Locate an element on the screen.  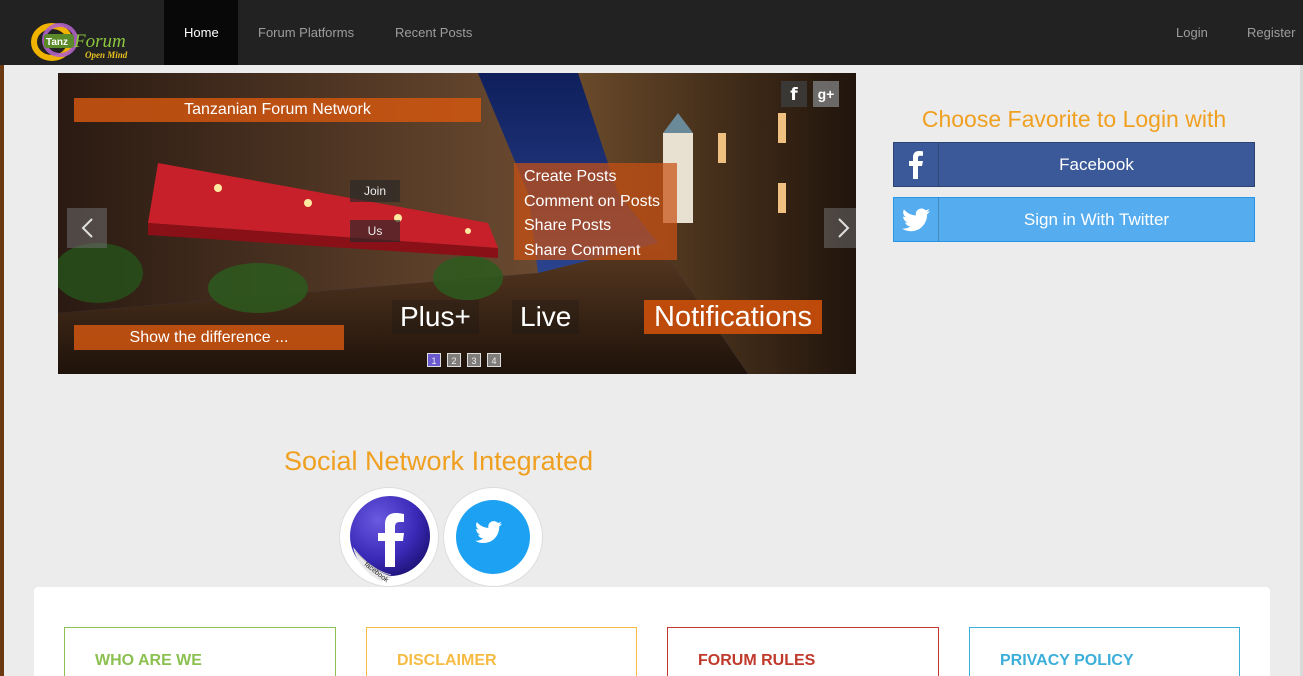
card-title: FORUM RULES is located at coordinates (757, 660).